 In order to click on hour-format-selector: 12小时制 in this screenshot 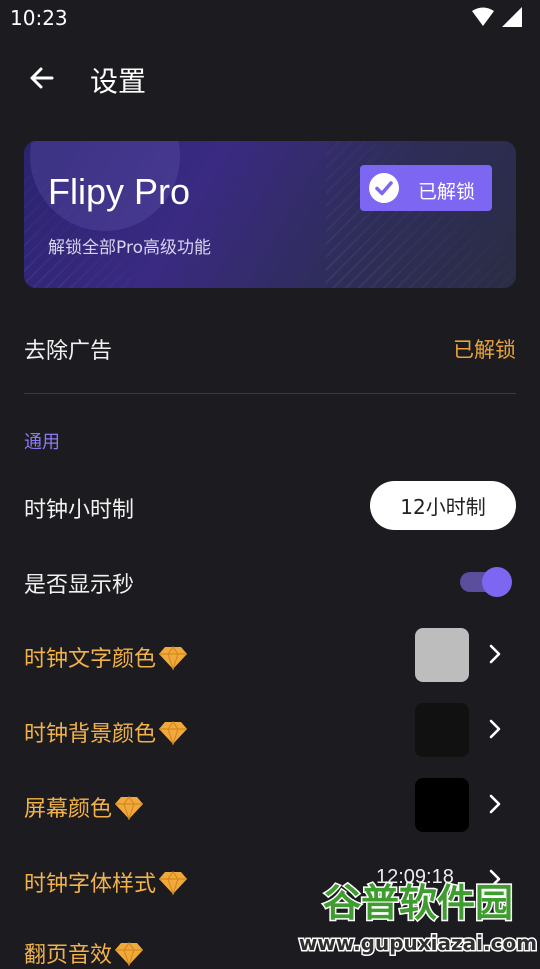, I will do `click(443, 505)`.